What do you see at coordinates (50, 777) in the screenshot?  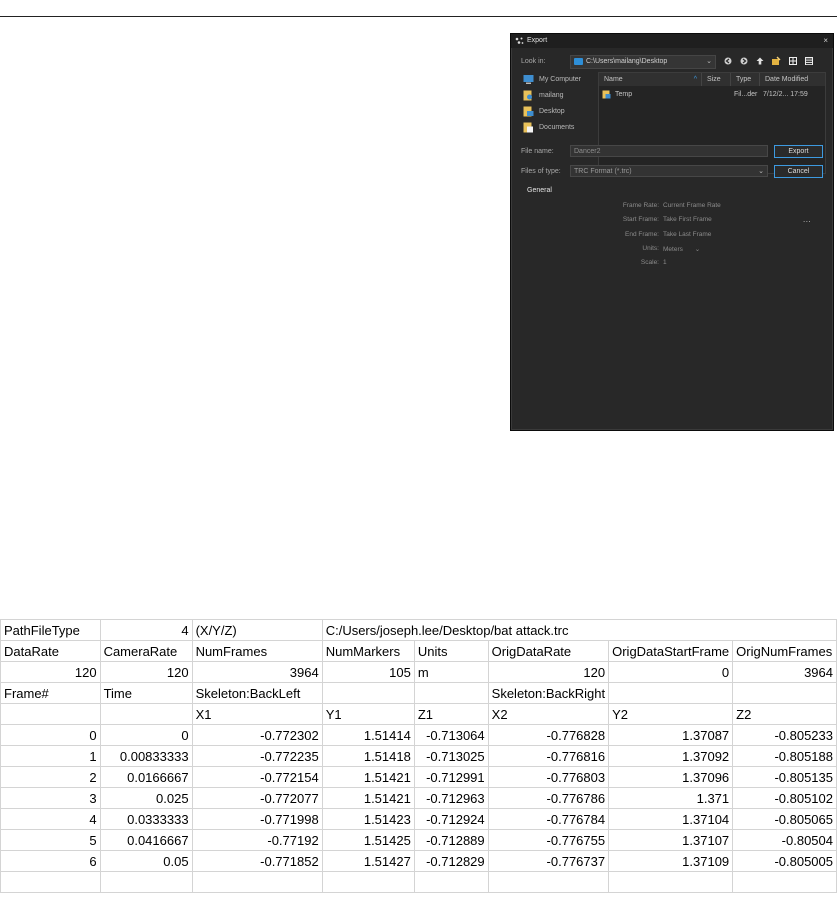 I see `table-cell: 2` at bounding box center [50, 777].